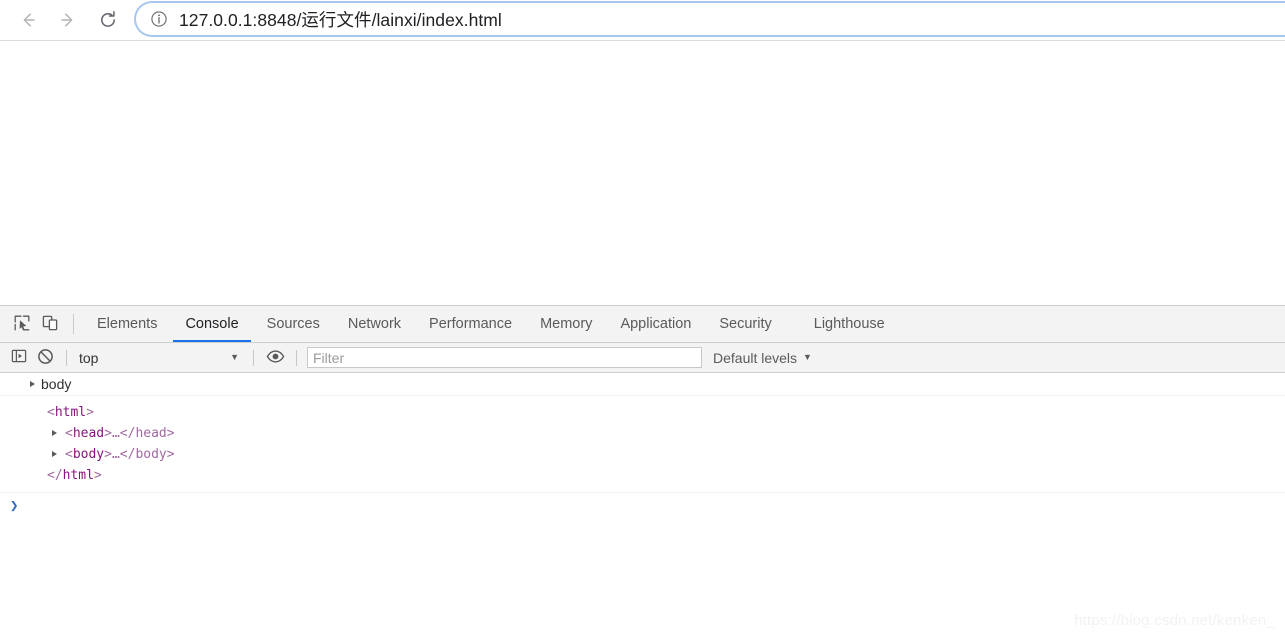  I want to click on closing-tag: </head>, so click(147, 433).